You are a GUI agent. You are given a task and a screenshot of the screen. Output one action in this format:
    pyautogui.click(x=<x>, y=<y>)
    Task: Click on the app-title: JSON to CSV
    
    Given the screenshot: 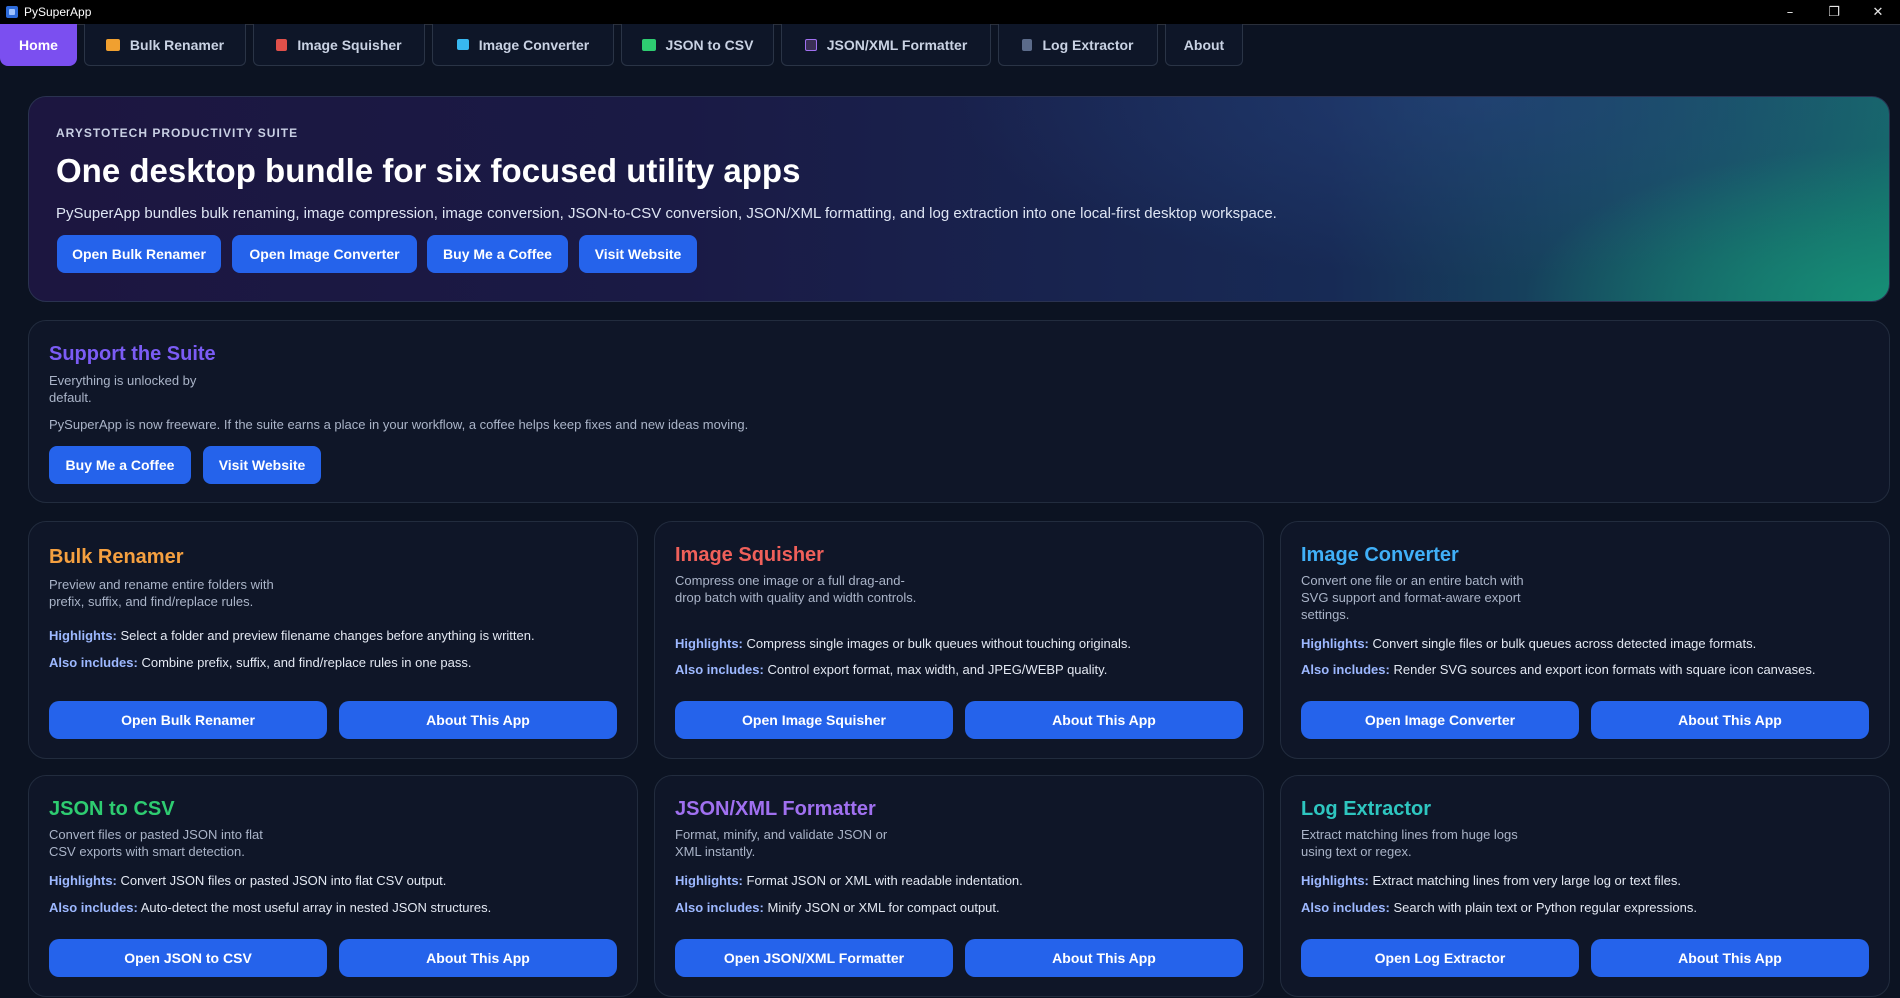 What is the action you would take?
    pyautogui.click(x=112, y=809)
    